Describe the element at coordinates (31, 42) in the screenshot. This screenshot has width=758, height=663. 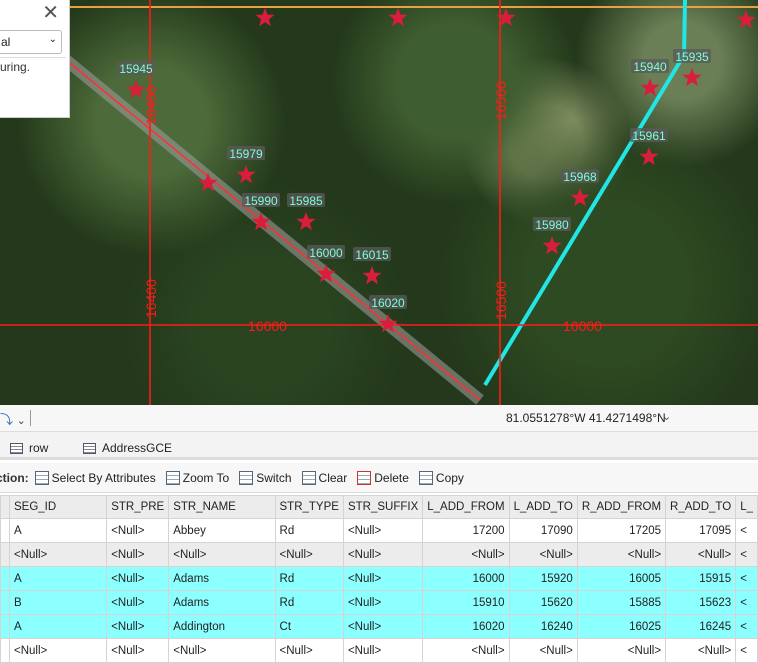
I see `dropdown: al ⌄` at that location.